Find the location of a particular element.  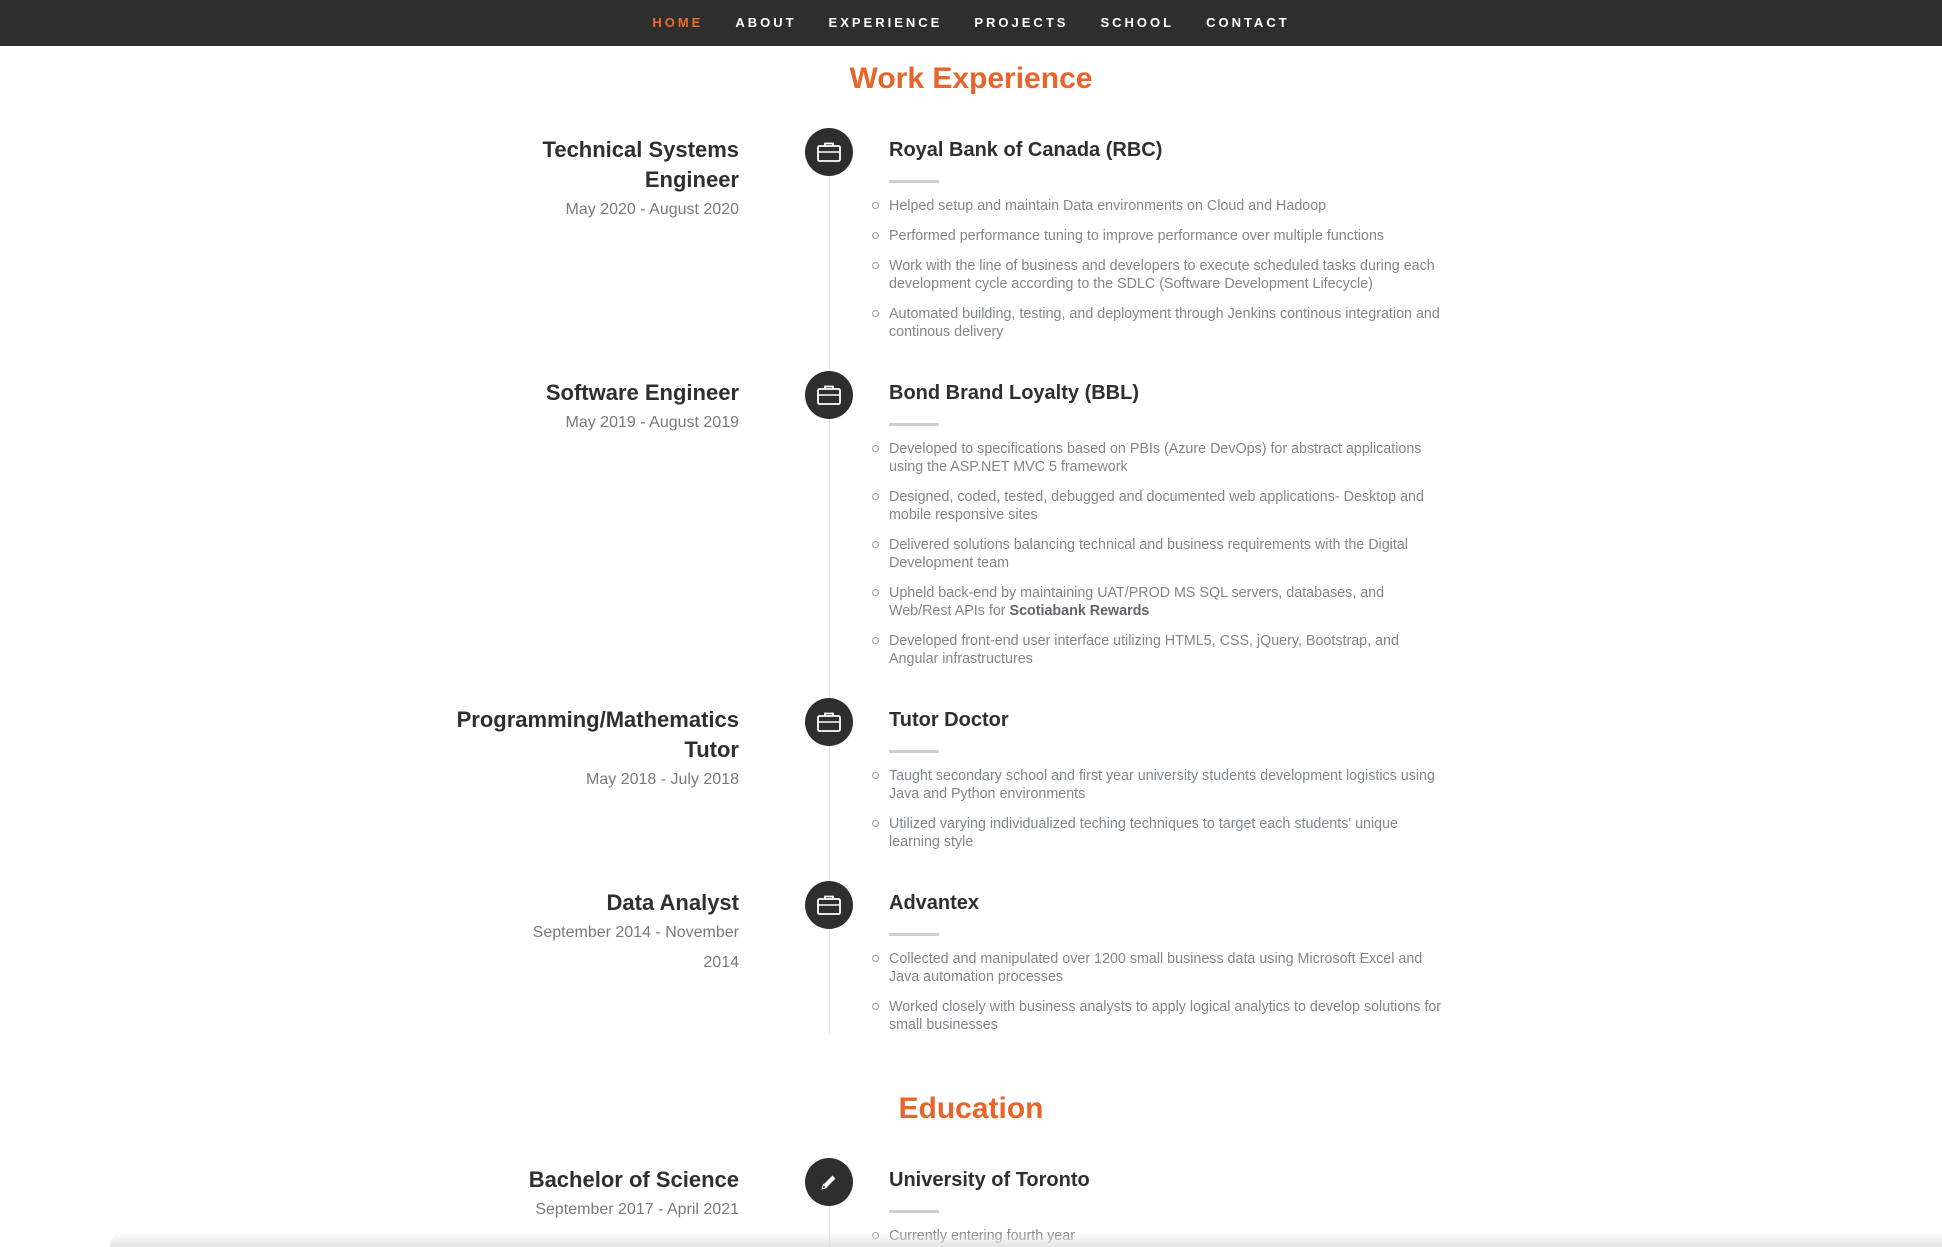

role-dates: May 2019 - August 2019 is located at coordinates (652, 422).